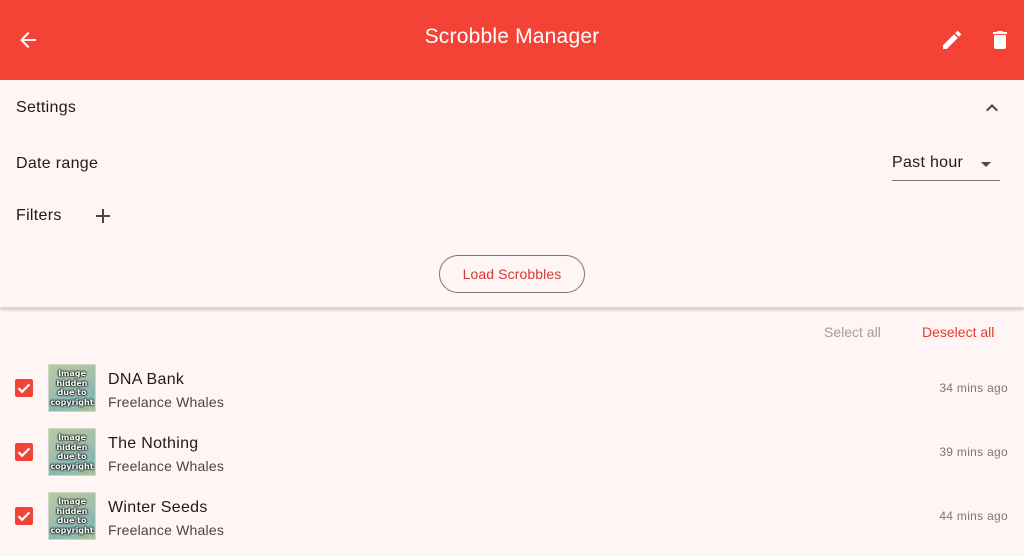 The image size is (1024, 556). Describe the element at coordinates (512, 36) in the screenshot. I see `page-title: Scrobble Manager` at that location.